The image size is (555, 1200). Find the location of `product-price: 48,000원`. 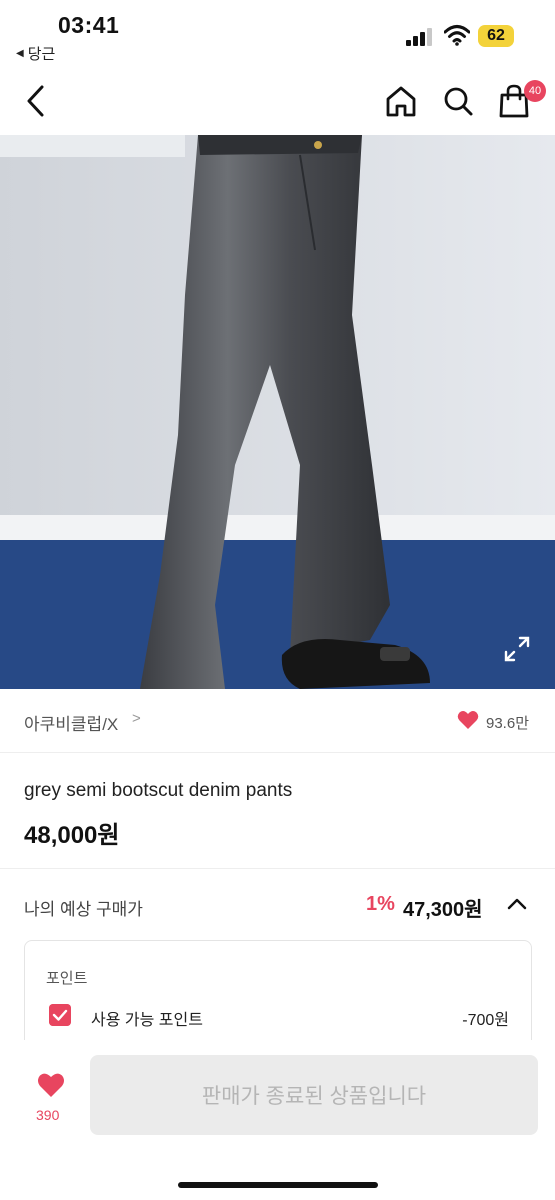

product-price: 48,000원 is located at coordinates (72, 835).